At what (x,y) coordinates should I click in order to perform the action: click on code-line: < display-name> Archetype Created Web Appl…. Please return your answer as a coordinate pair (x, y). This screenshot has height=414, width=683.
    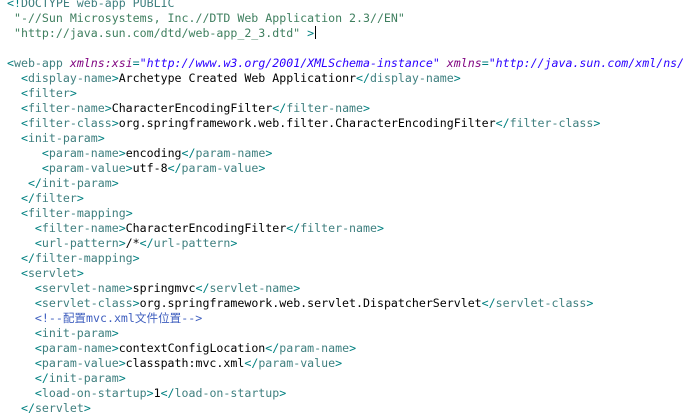
    Looking at the image, I should click on (234, 78).